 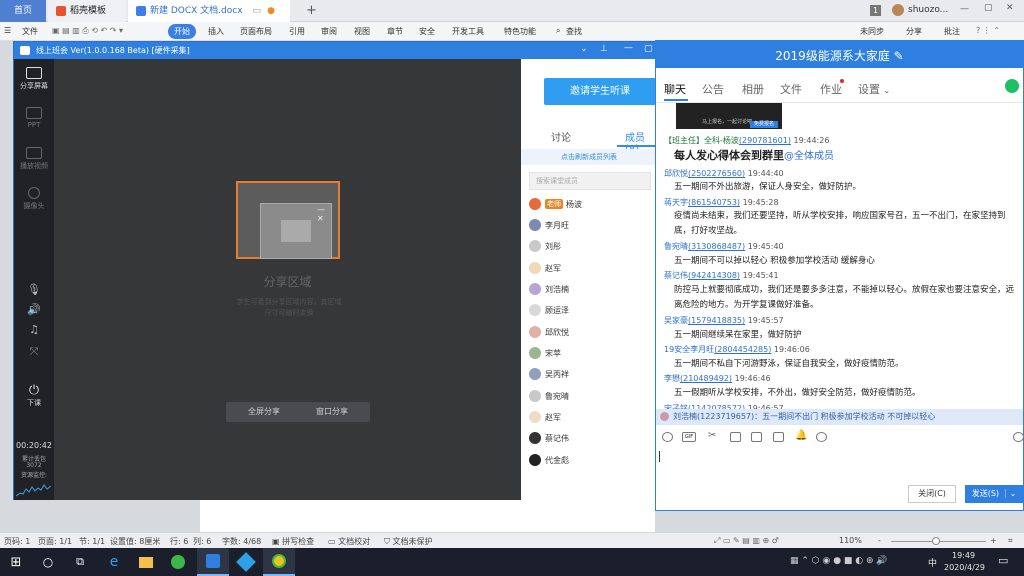 I want to click on wps-writer-icon, so click(x=213, y=562).